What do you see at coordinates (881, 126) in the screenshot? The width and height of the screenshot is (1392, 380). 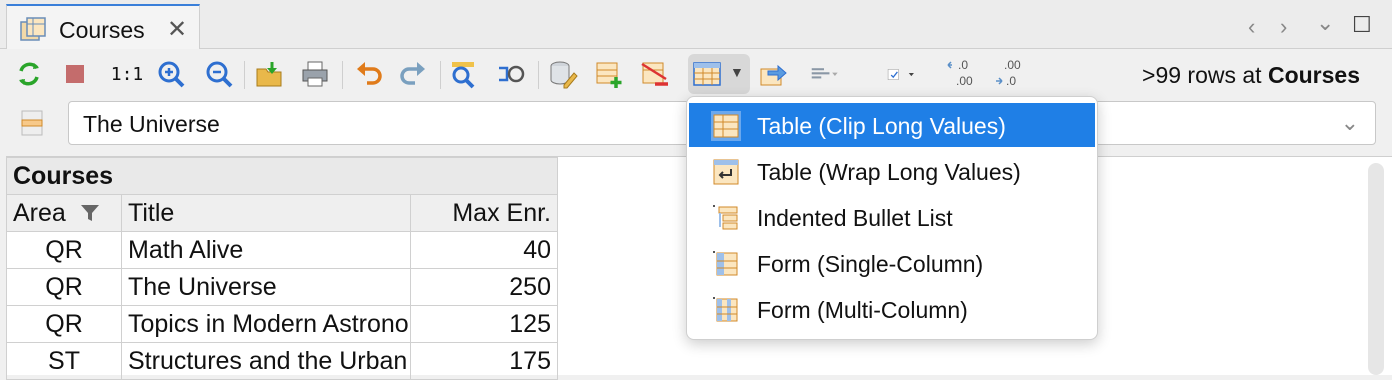 I see `menu-item-label: Table (Clip Long Values)` at bounding box center [881, 126].